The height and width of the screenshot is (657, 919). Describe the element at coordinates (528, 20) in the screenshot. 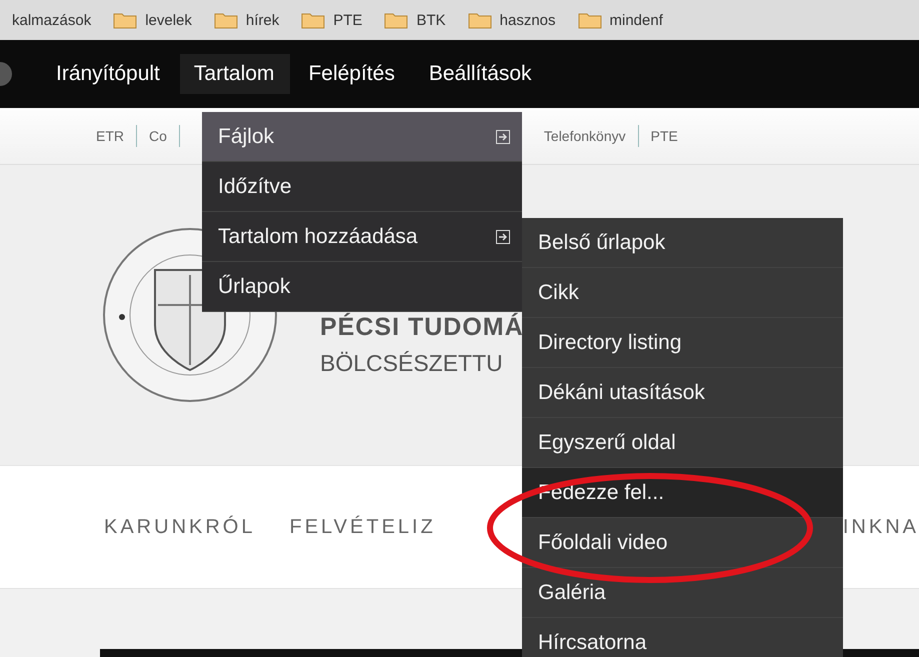

I see `bookmark-link: hasznos` at that location.